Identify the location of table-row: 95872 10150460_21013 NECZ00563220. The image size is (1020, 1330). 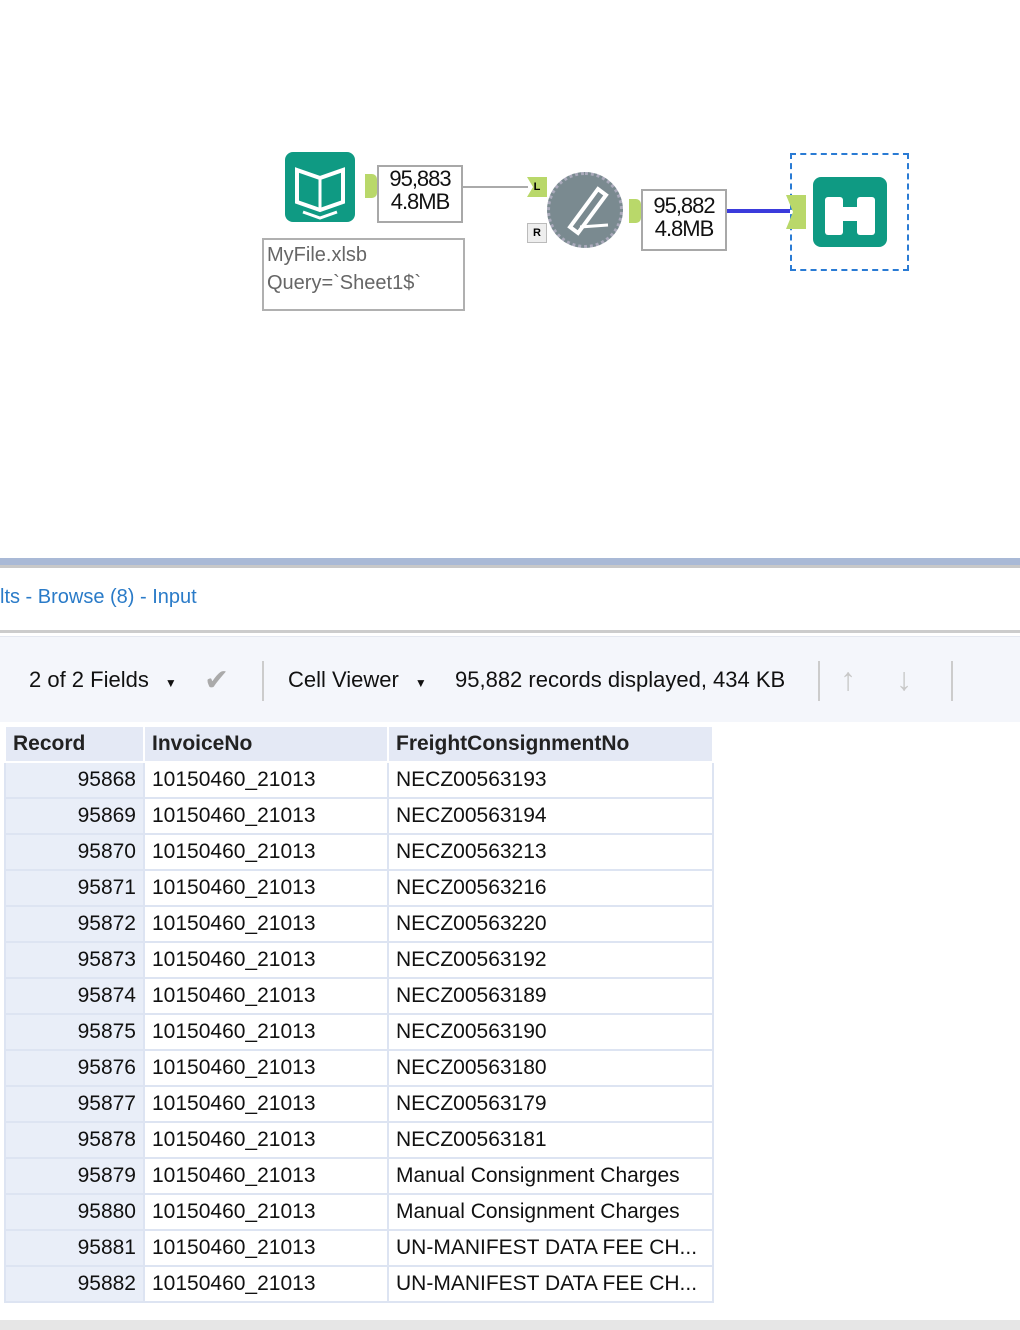
(359, 924).